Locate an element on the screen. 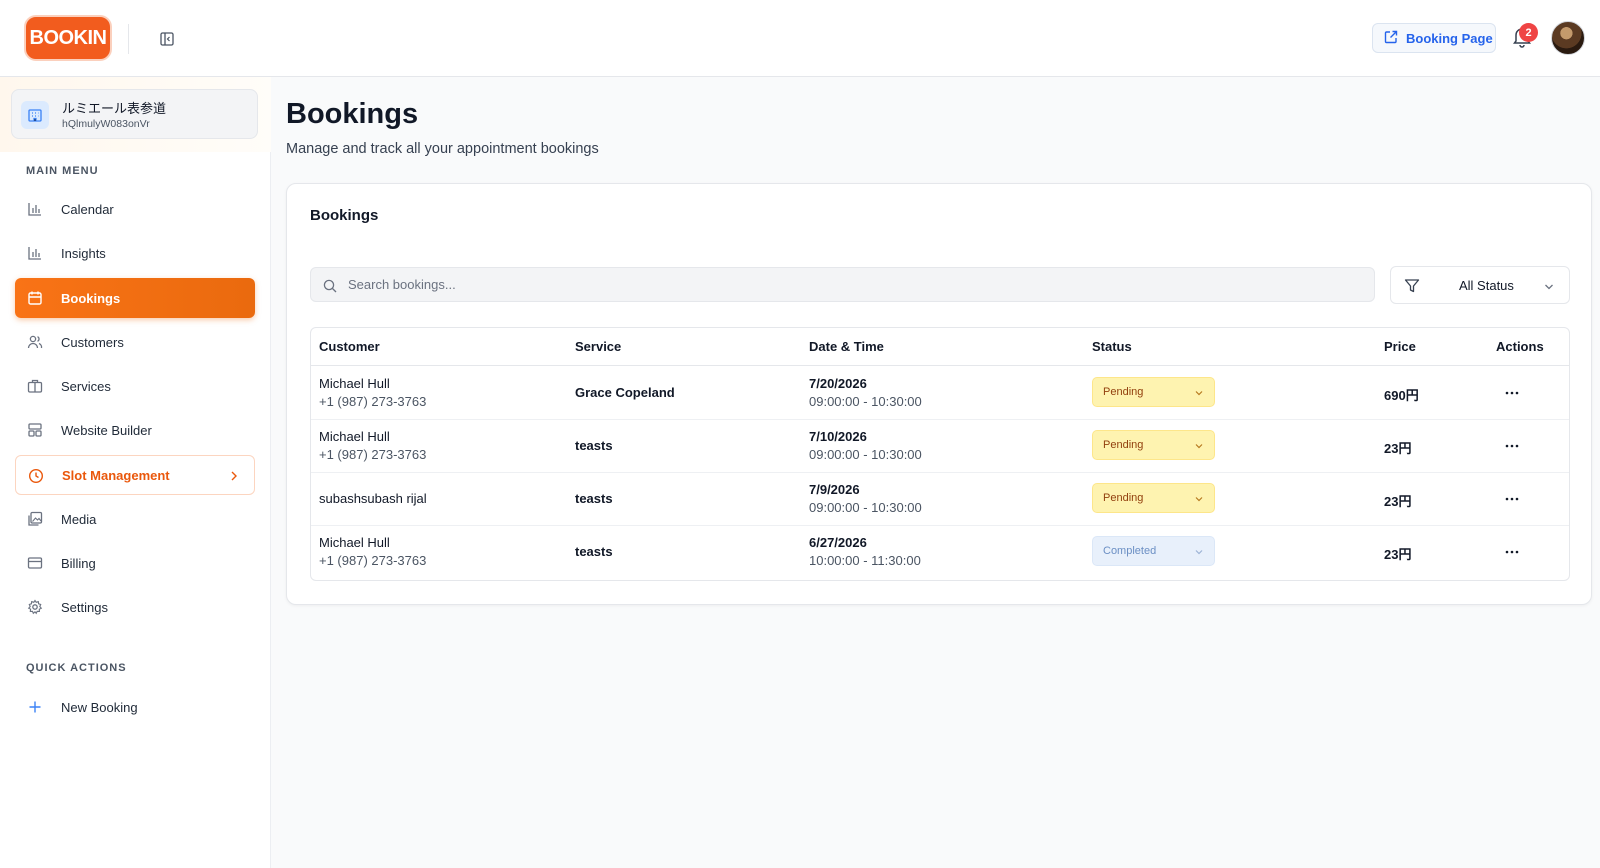  booking-time: 10:00:00 - 11:30:00 is located at coordinates (865, 560).